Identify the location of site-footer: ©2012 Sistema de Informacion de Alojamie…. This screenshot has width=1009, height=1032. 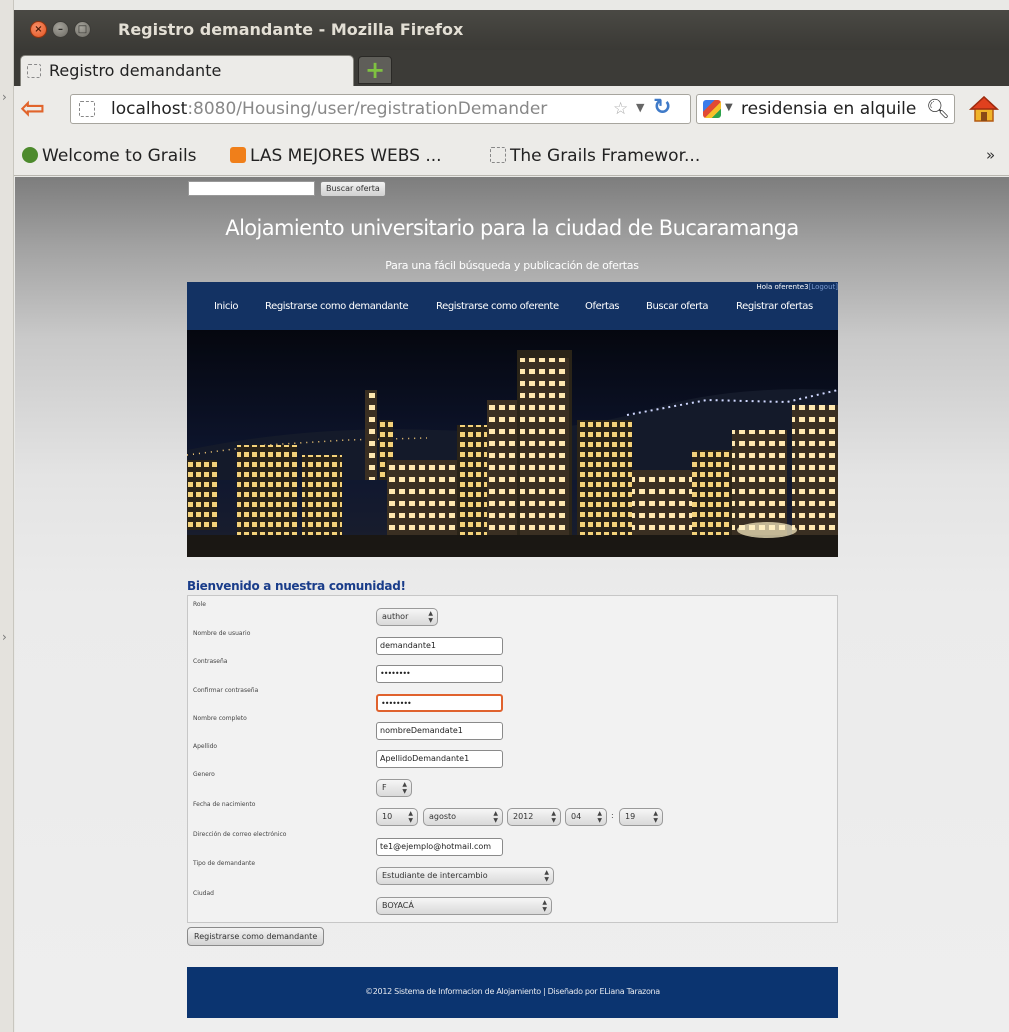
(512, 992).